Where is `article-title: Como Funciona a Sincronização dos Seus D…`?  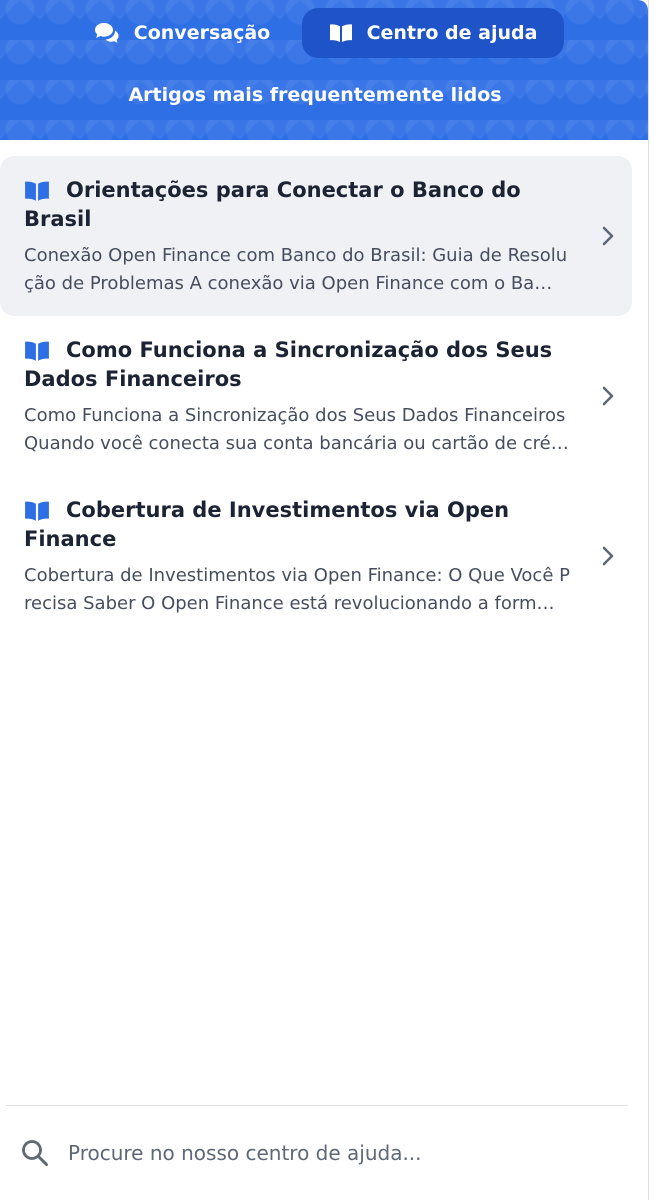
article-title: Como Funciona a Sincronização dos Seus D… is located at coordinates (288, 364).